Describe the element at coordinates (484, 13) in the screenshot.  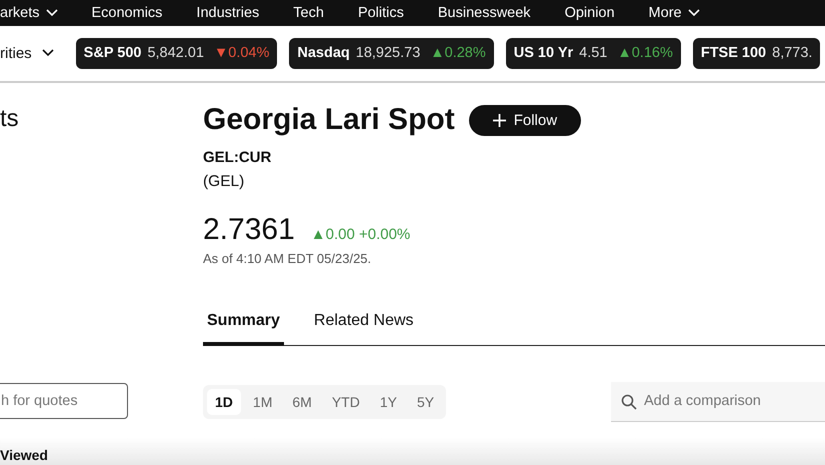
I see `nav-link: Businessweek` at that location.